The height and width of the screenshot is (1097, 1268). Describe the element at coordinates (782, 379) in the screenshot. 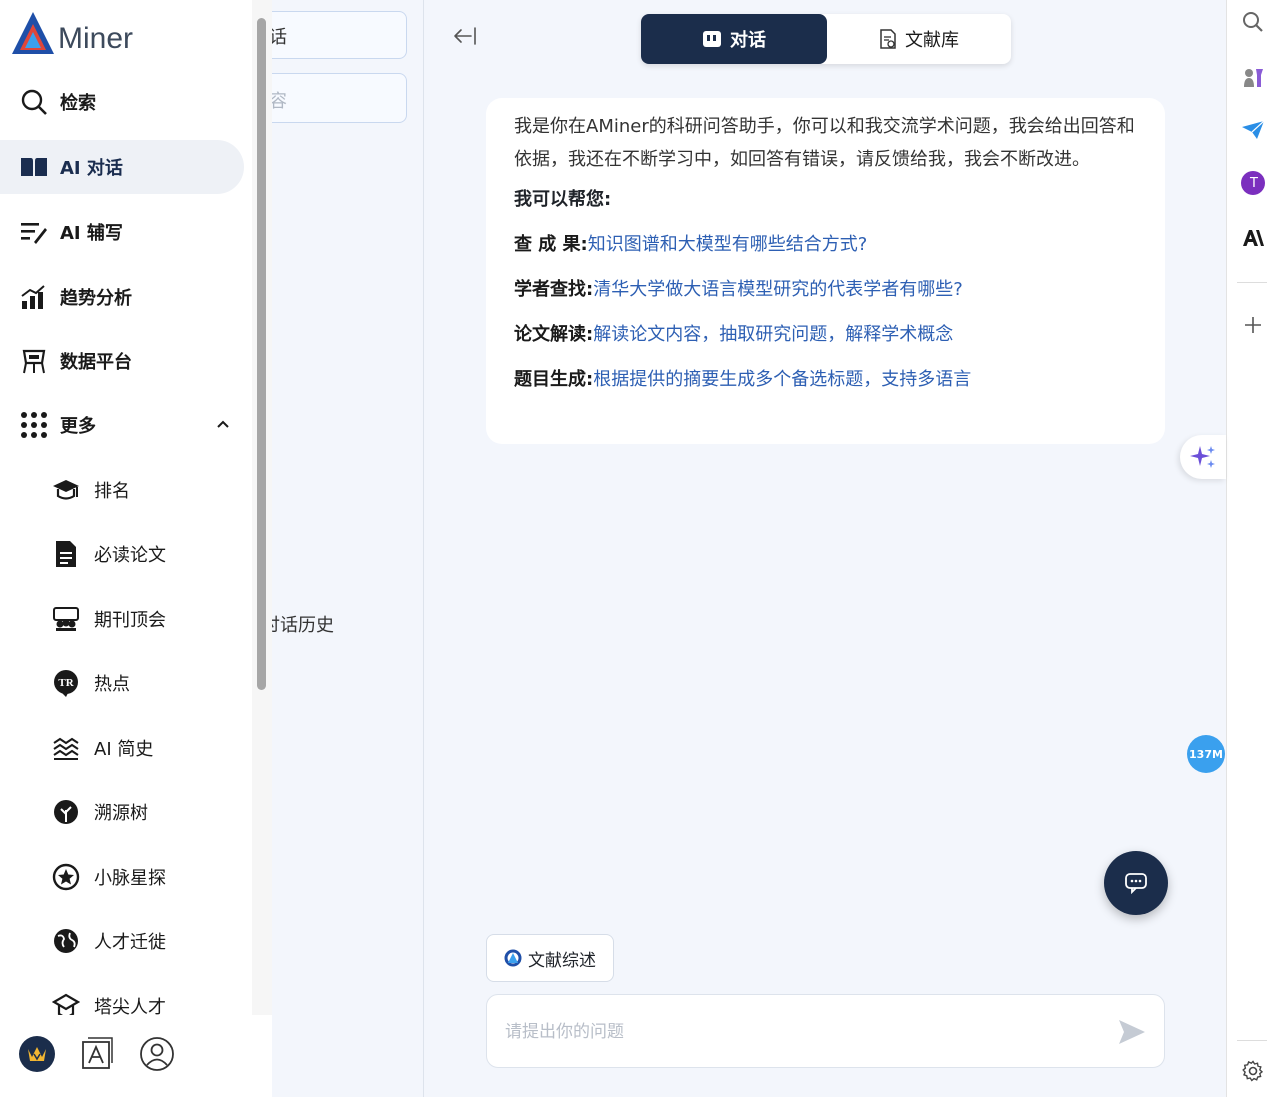

I see `suggestion-link: 根据提供的摘要生成多个备选标题，支持多语言` at that location.